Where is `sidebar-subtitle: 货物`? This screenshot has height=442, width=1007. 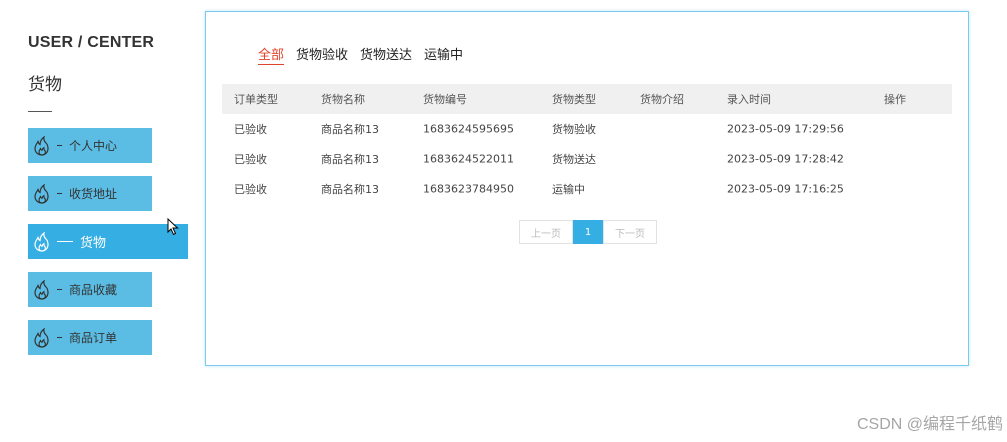
sidebar-subtitle: 货物 is located at coordinates (45, 85).